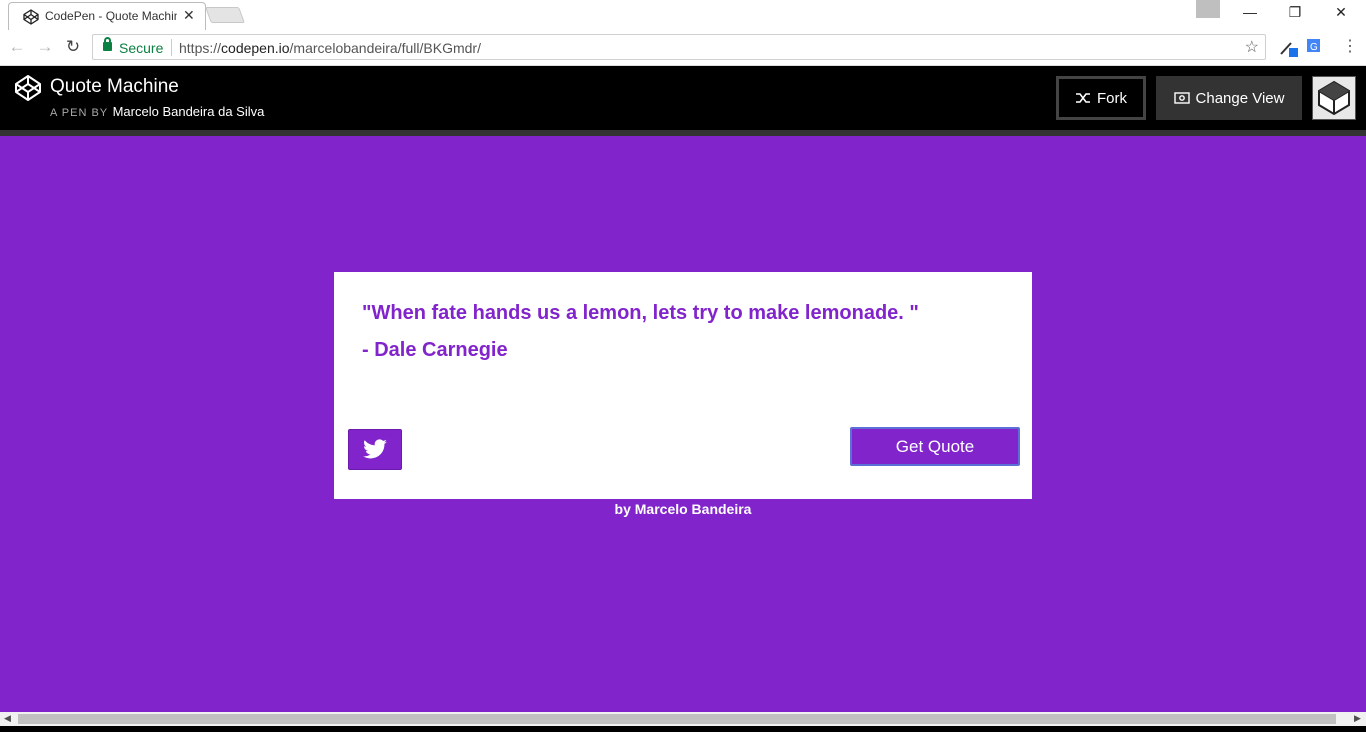 The image size is (1366, 732). I want to click on star-icon: ☆, so click(1252, 47).